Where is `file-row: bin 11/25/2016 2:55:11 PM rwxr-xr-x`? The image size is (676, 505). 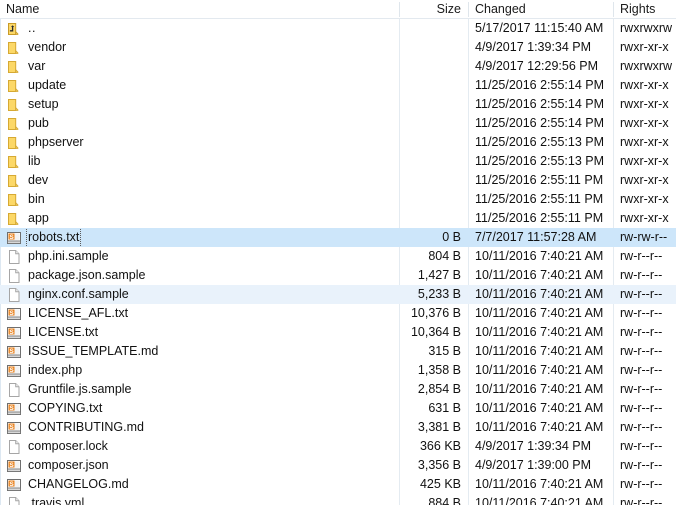 file-row: bin 11/25/2016 2:55:11 PM rwxr-xr-x is located at coordinates (338, 199).